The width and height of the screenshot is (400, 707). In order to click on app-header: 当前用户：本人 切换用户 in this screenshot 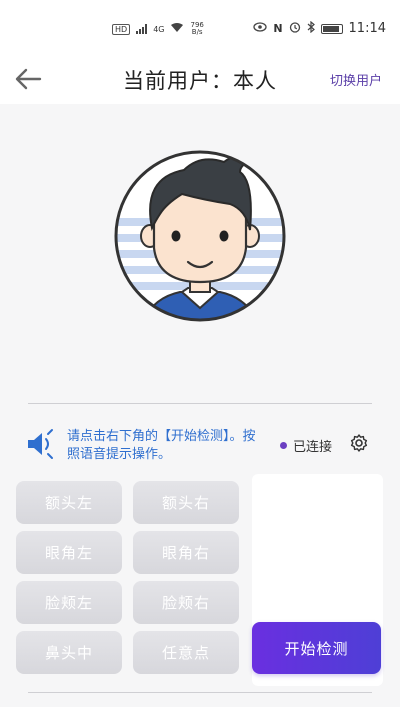, I will do `click(200, 79)`.